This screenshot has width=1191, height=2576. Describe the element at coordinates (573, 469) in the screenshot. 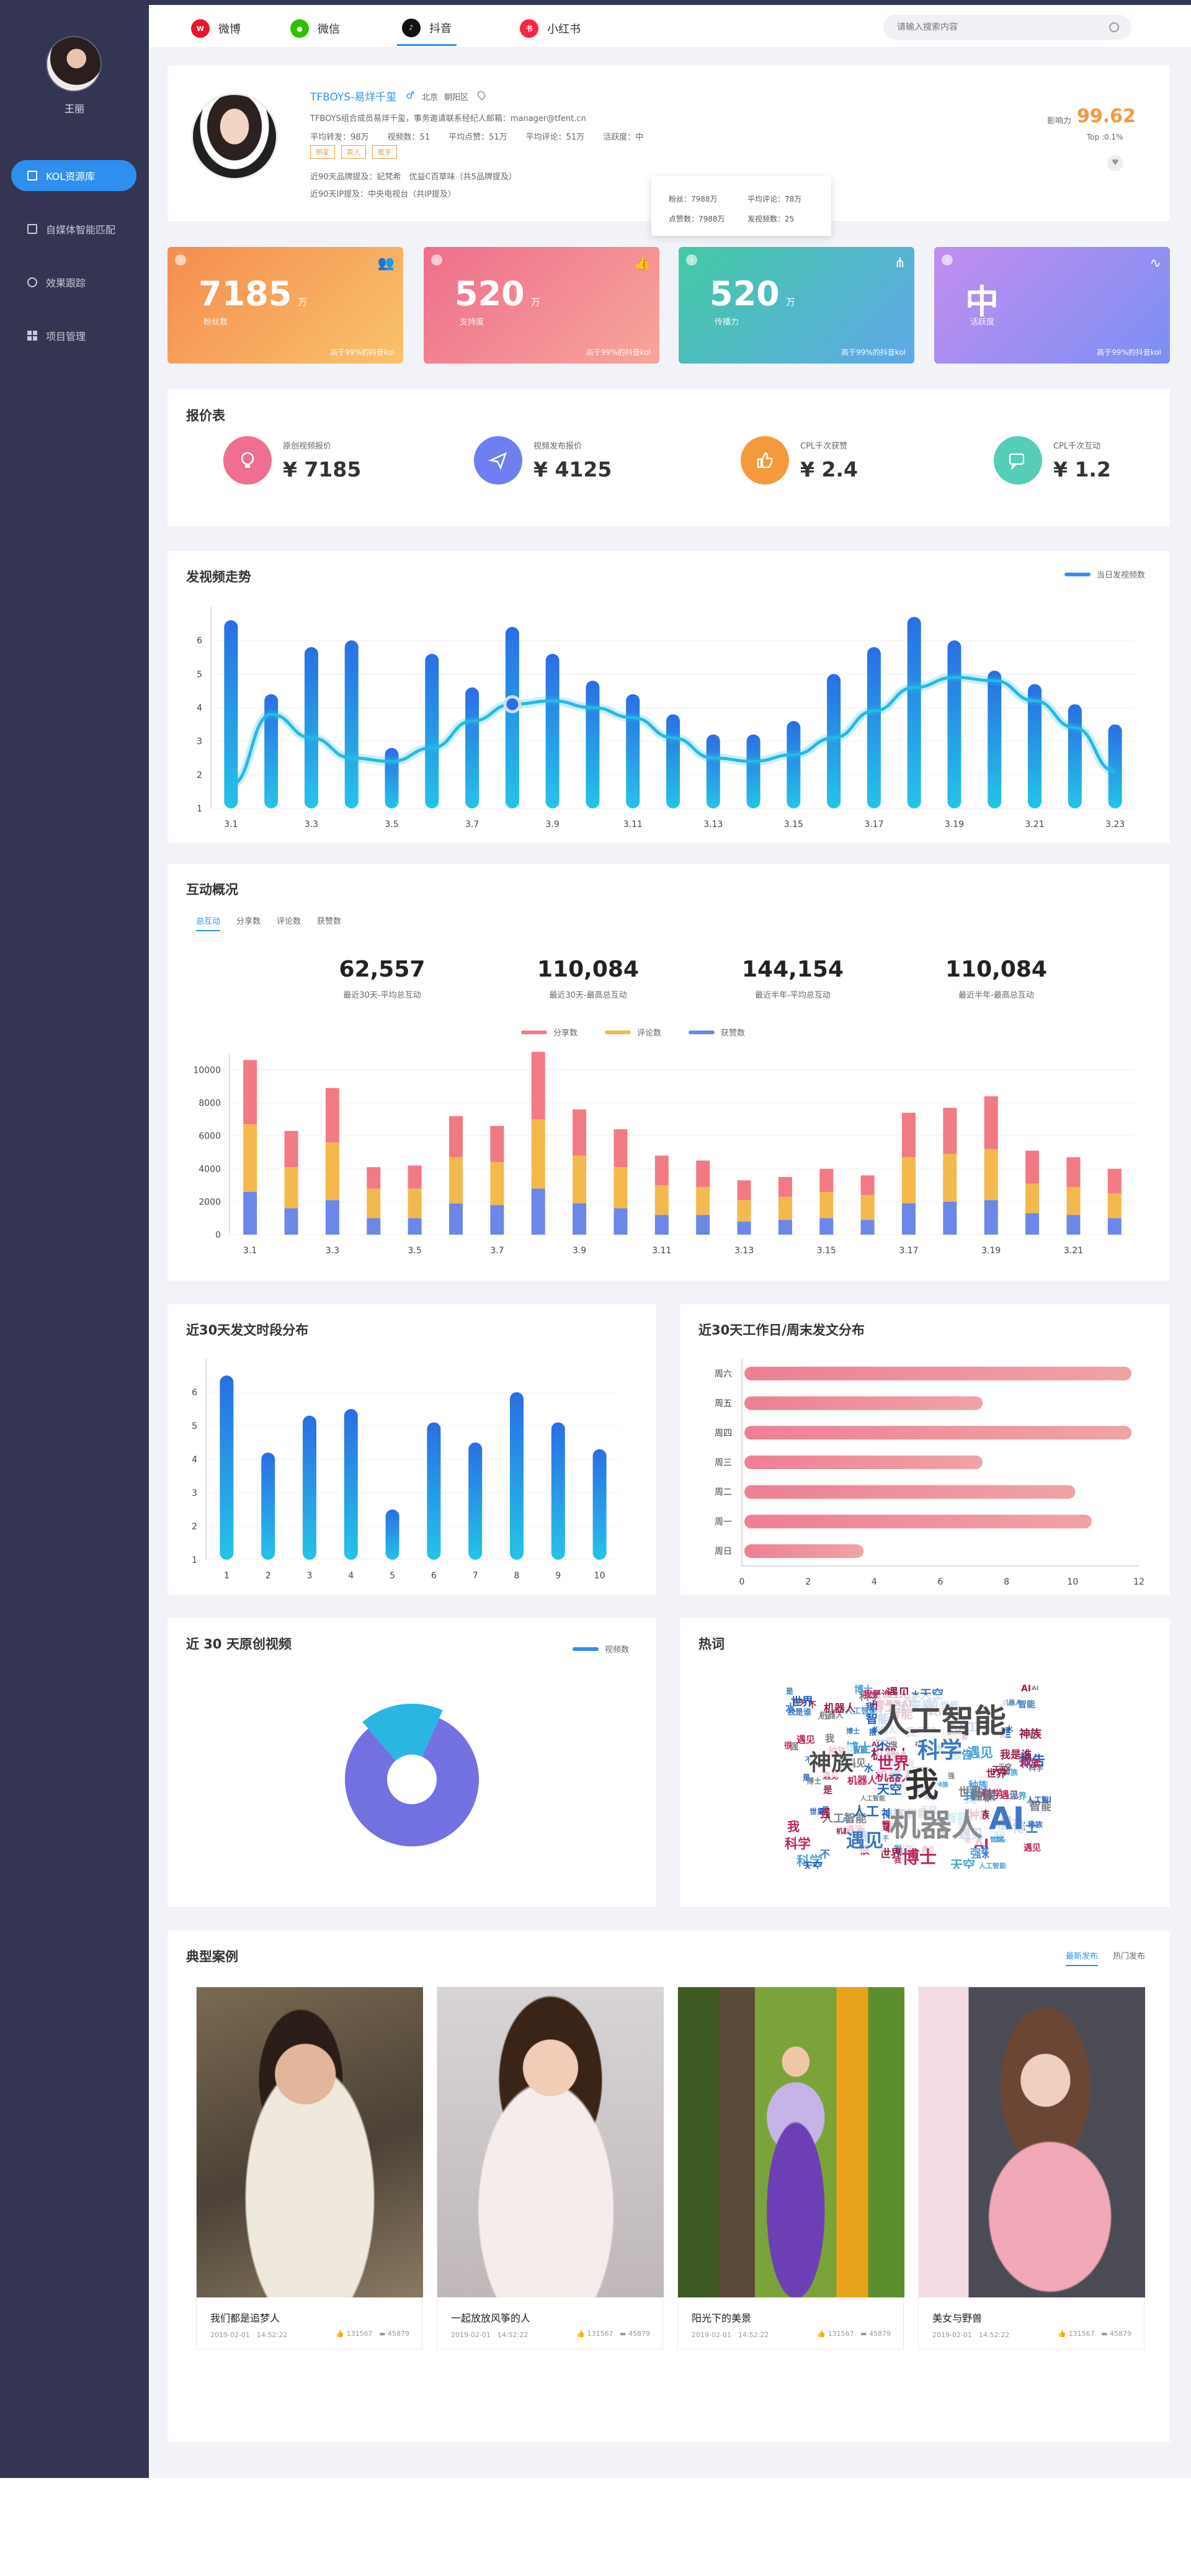

I see `price-value: ¥ 4125` at that location.